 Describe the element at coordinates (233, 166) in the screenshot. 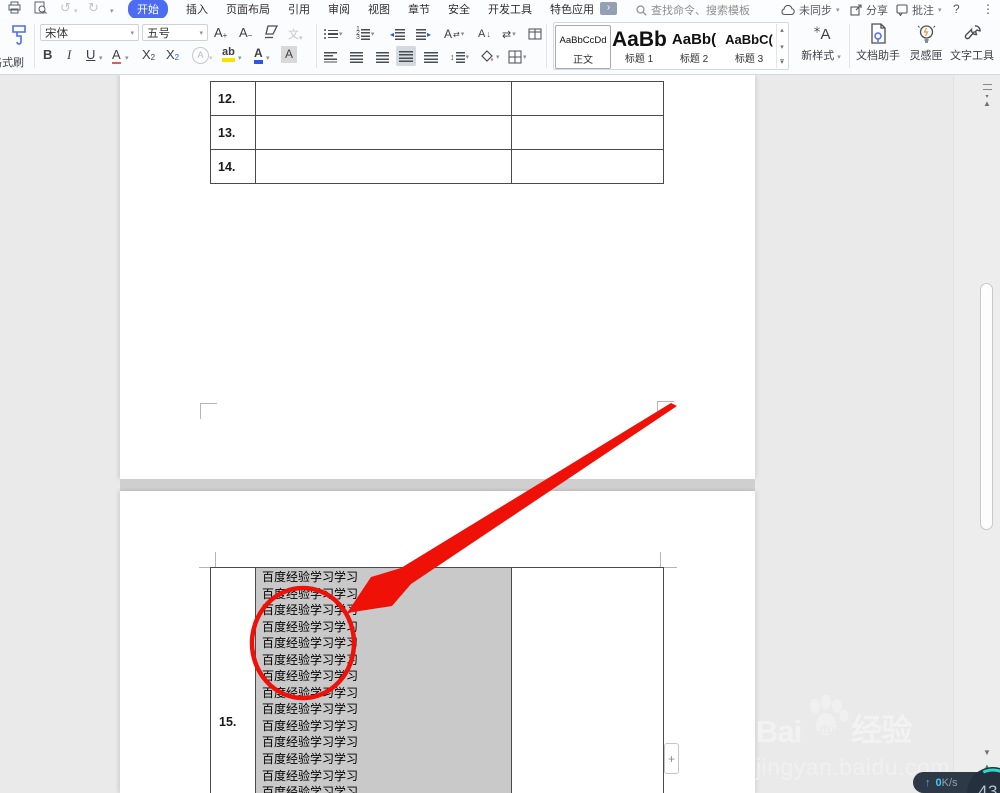

I see `row-number-cell: 14.` at that location.